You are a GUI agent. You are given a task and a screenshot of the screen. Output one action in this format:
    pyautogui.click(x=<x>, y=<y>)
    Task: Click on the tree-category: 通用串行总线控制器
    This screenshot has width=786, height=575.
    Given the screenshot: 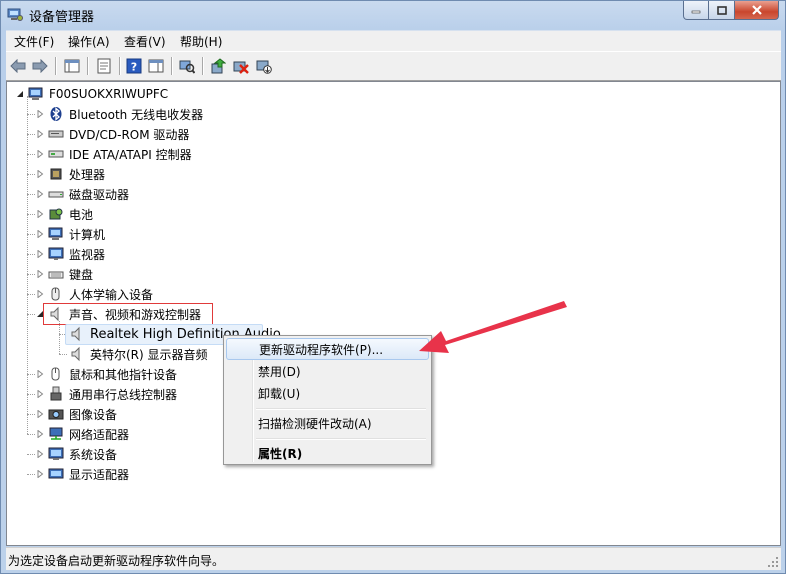 What is the action you would take?
    pyautogui.click(x=106, y=394)
    